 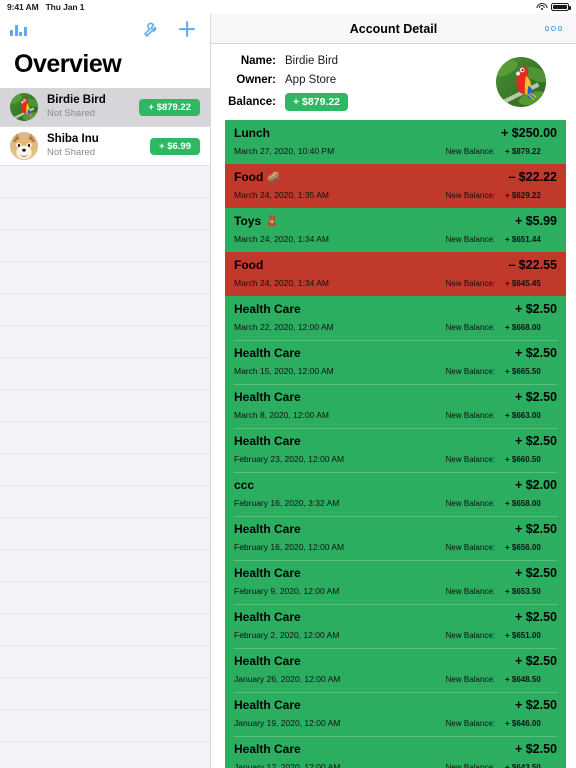 What do you see at coordinates (523, 195) in the screenshot?
I see `new-balance-value: + $629.22` at bounding box center [523, 195].